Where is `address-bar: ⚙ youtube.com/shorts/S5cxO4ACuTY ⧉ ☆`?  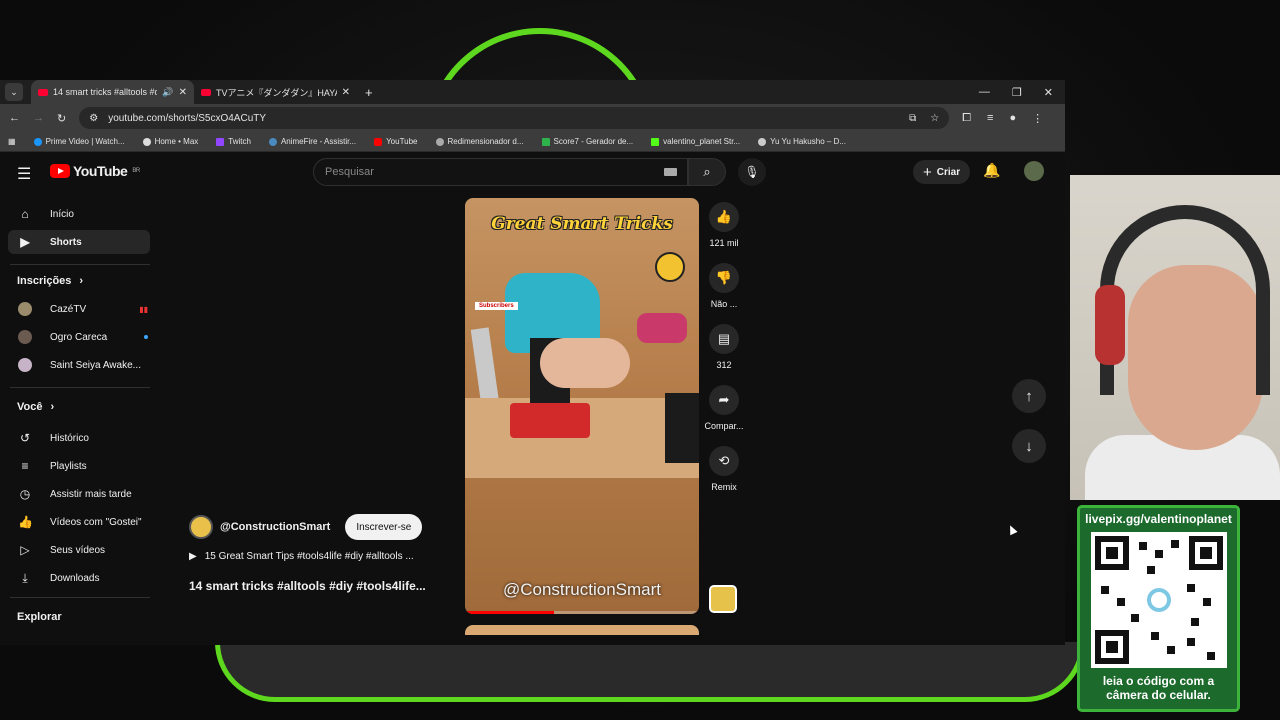 address-bar: ⚙ youtube.com/shorts/S5cxO4ACuTY ⧉ ☆ is located at coordinates (514, 118).